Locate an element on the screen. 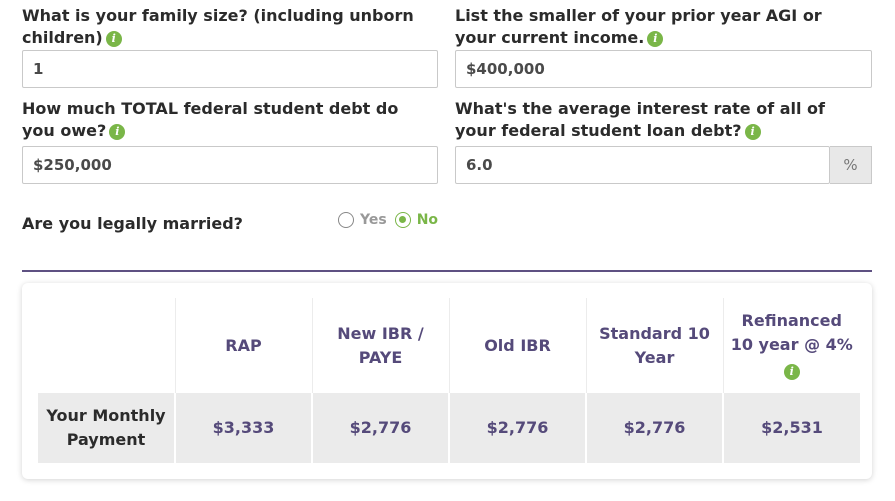  column-header-standard: Standard 10 Year is located at coordinates (654, 345).